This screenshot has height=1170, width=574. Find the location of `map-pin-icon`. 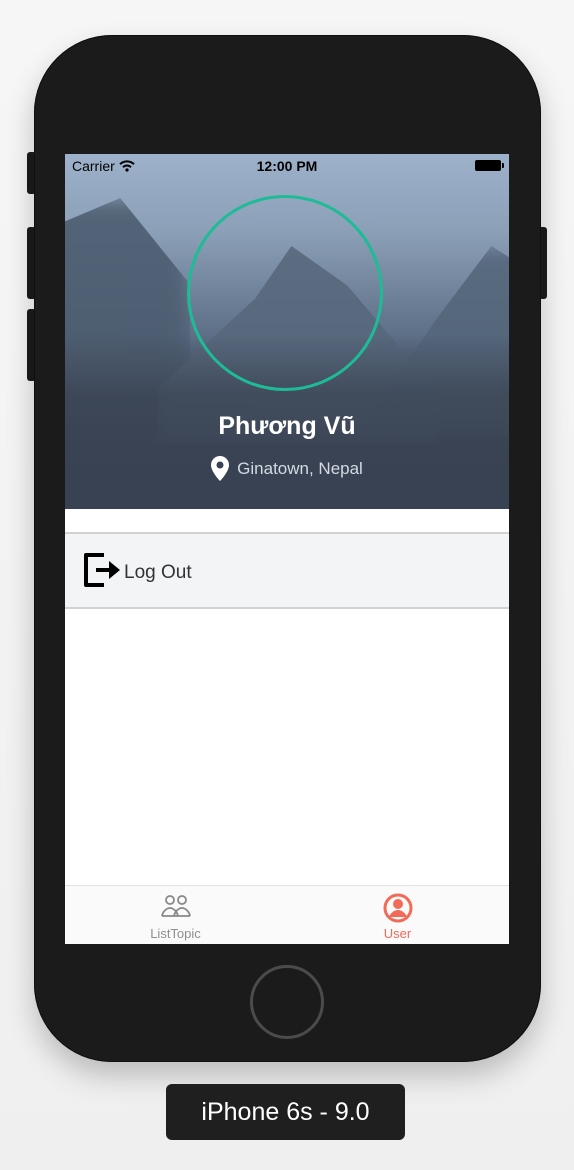

map-pin-icon is located at coordinates (220, 468).